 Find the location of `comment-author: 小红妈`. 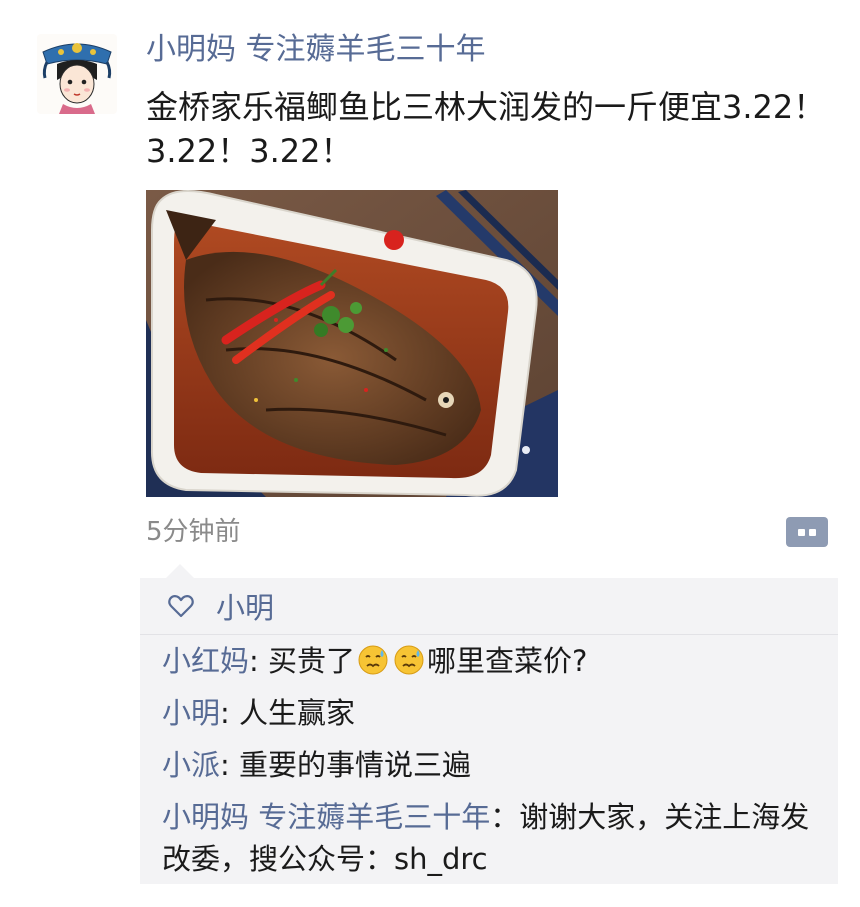

comment-author: 小红妈 is located at coordinates (205, 661).